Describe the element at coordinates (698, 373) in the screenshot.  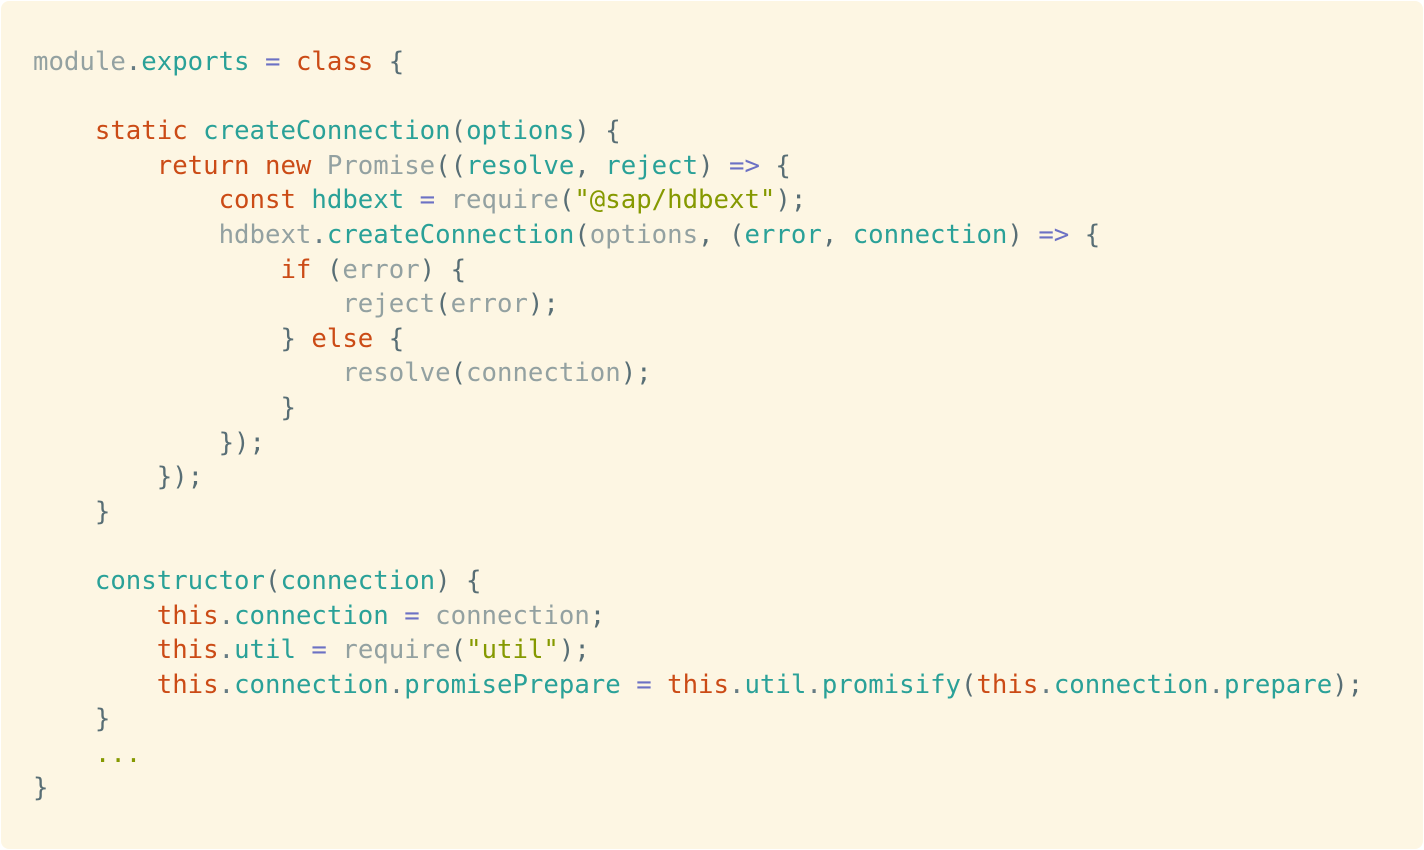
I see `code-line: resolve(connection);` at that location.